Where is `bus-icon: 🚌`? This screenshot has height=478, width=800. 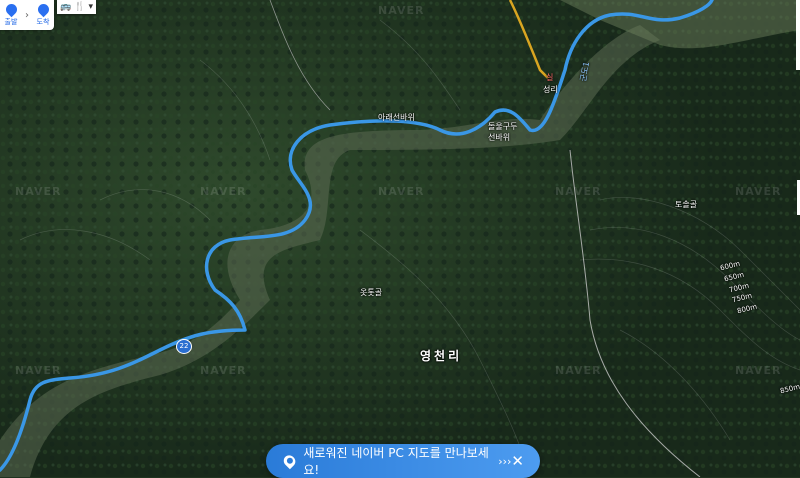
bus-icon: 🚌 is located at coordinates (65, 7).